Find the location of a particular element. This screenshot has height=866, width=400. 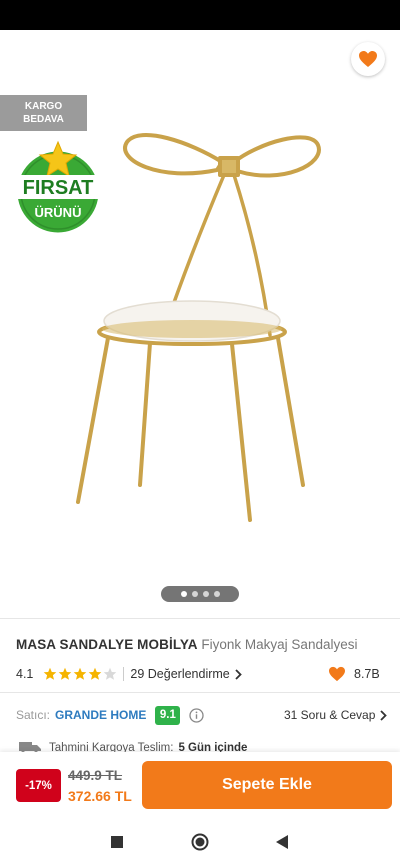

status-bar is located at coordinates (200, 15).